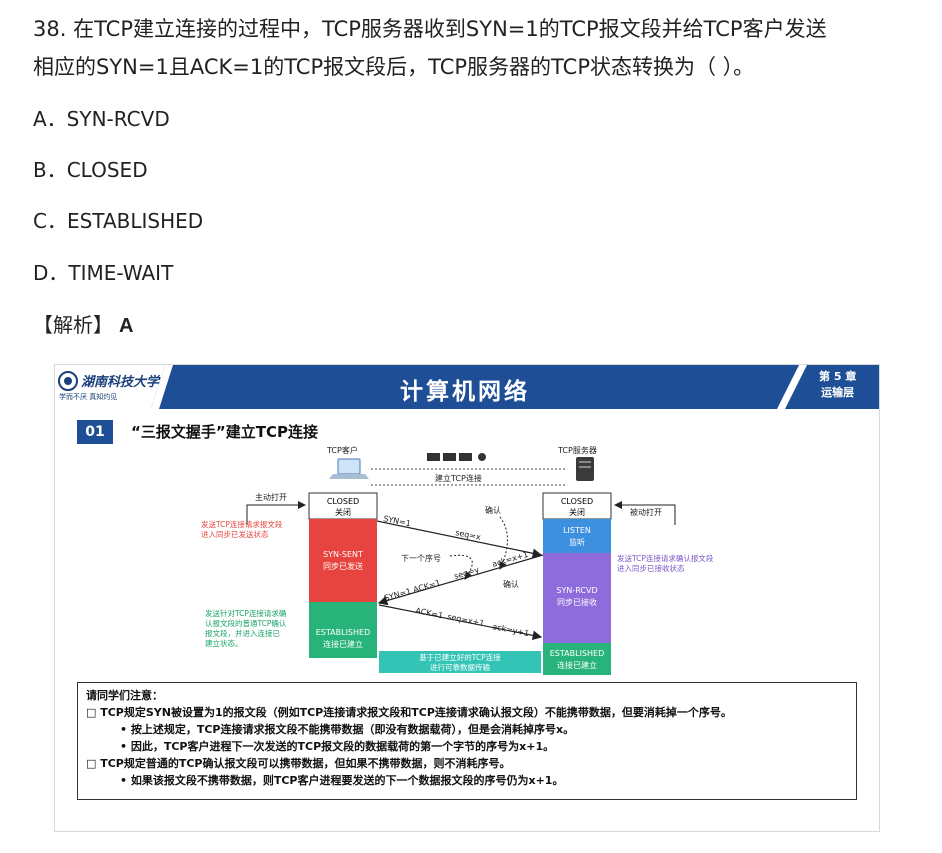 The height and width of the screenshot is (853, 942). I want to click on analysis: 【解析】 A, so click(83, 323).